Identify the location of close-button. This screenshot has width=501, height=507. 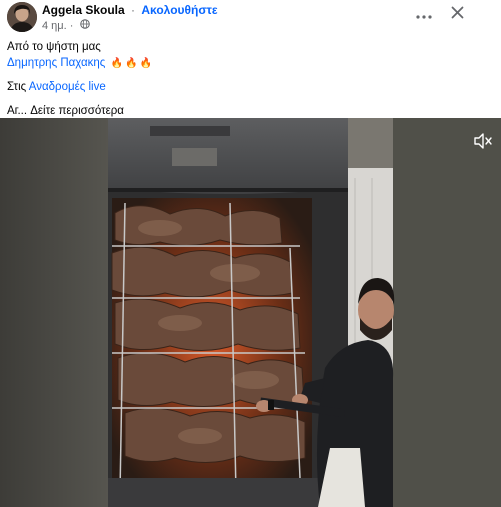
(457, 15).